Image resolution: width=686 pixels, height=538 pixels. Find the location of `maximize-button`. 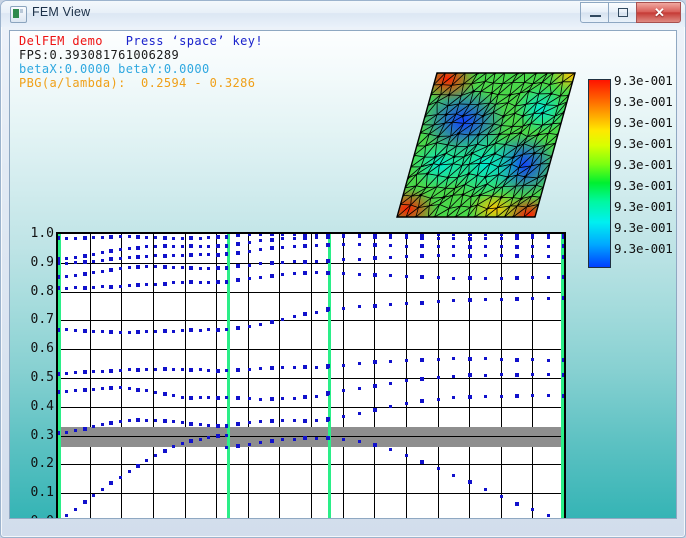

maximize-button is located at coordinates (622, 12).